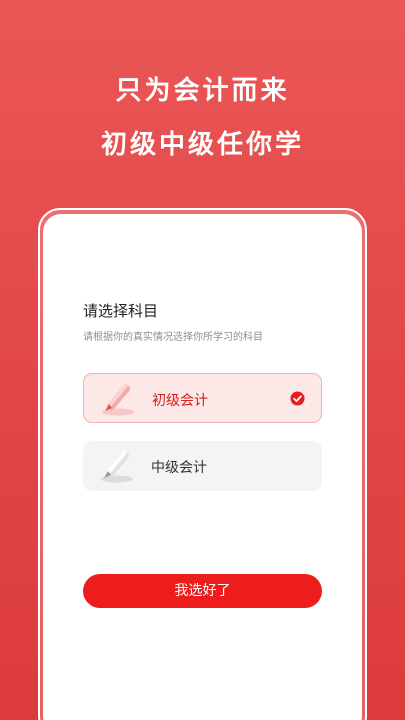 This screenshot has height=720, width=405. What do you see at coordinates (179, 468) in the screenshot?
I see `option-label: 中级会计` at bounding box center [179, 468].